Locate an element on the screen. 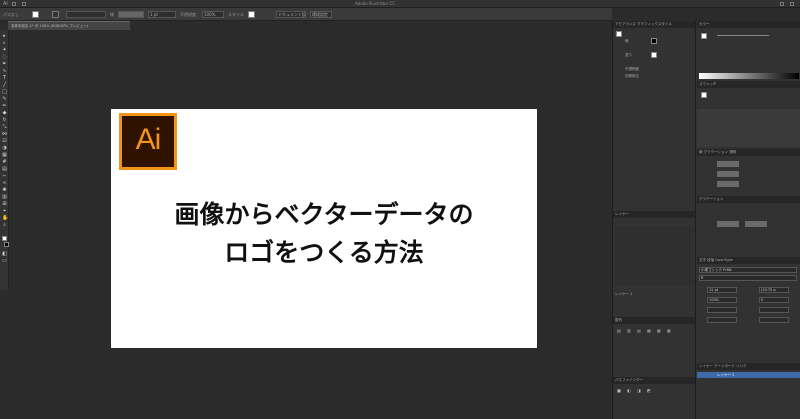 This screenshot has width=800, height=419. color-spectrum is located at coordinates (749, 76).